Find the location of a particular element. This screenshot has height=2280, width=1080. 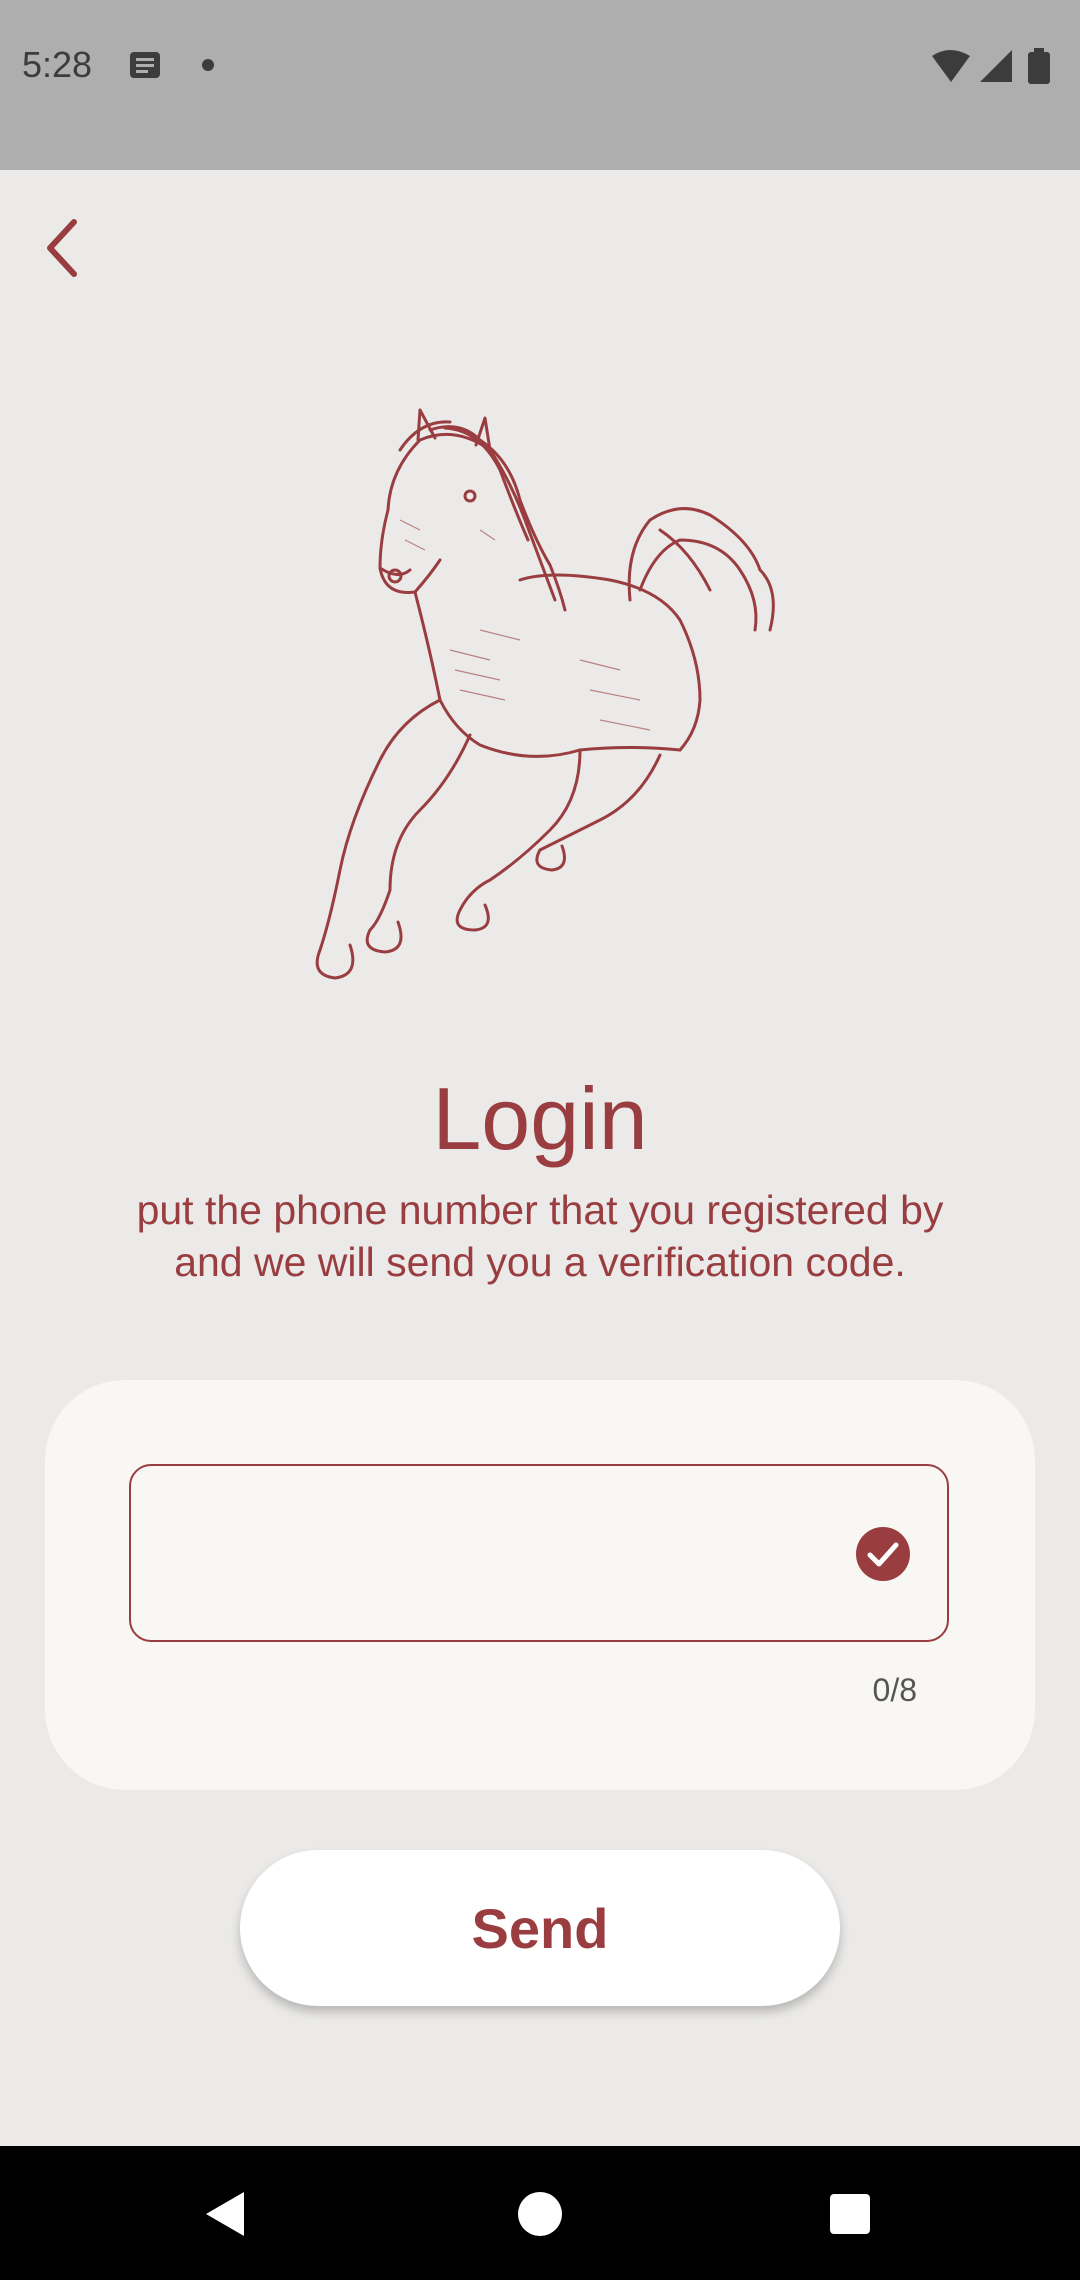

horse-illustration is located at coordinates (545, 694).